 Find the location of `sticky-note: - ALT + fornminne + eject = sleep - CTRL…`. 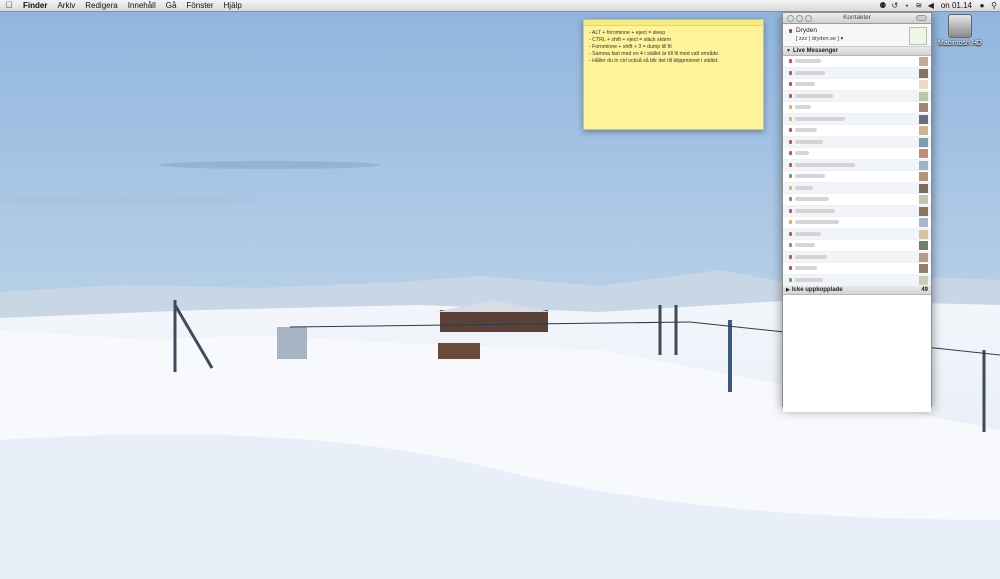

sticky-note: - ALT + fornminne + eject = sleep - CTRL… is located at coordinates (673, 74).